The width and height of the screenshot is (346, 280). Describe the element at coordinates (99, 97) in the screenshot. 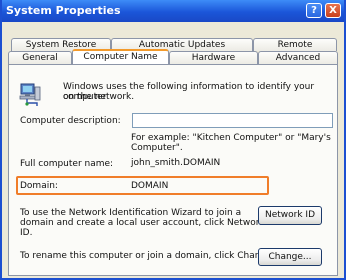

I see `intro-text-line2: on the network.` at that location.